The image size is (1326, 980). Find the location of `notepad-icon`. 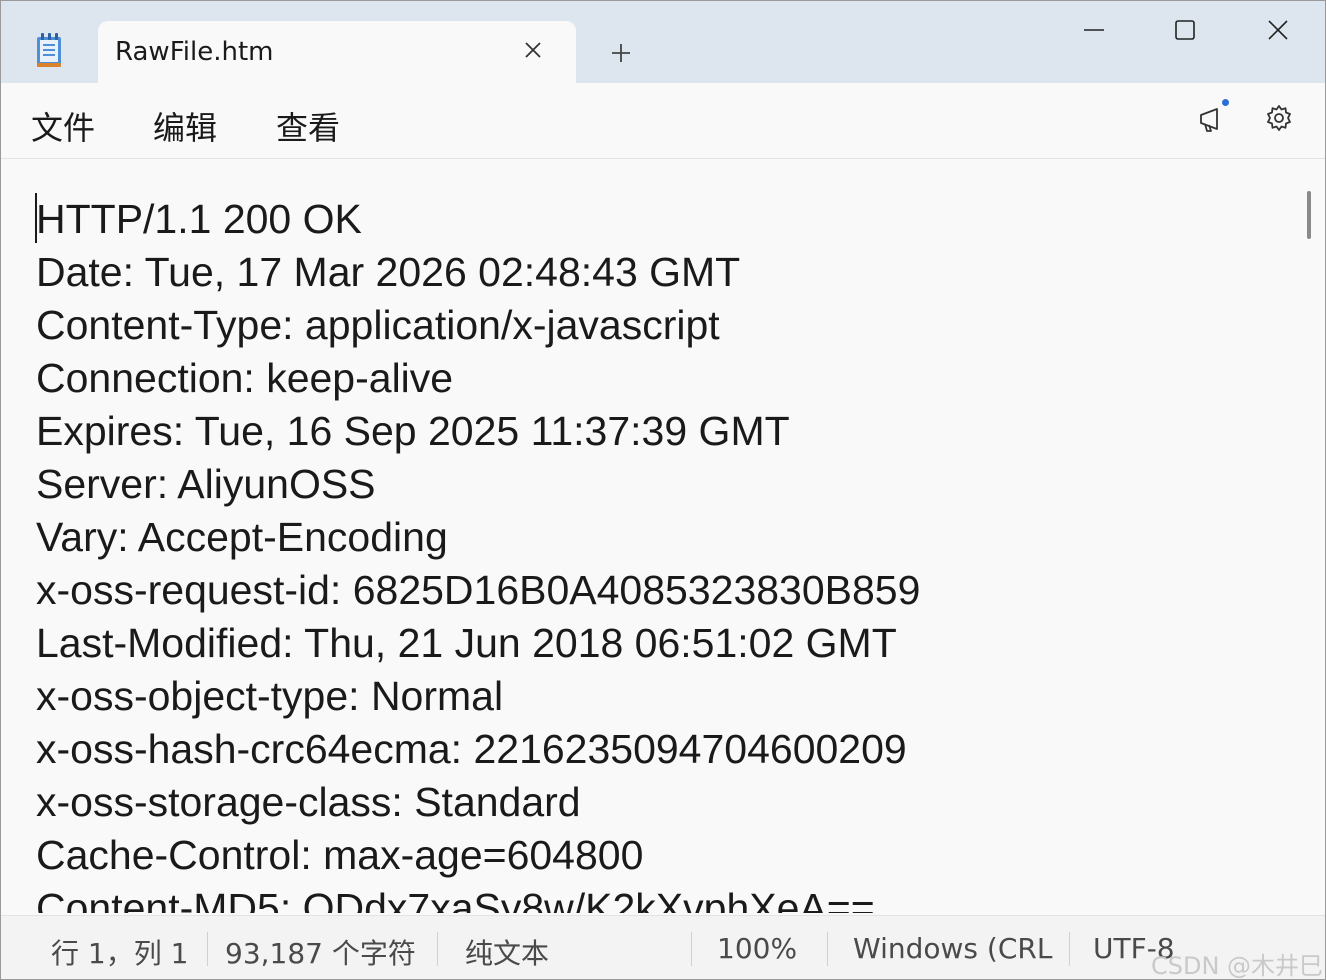

notepad-icon is located at coordinates (50, 51).